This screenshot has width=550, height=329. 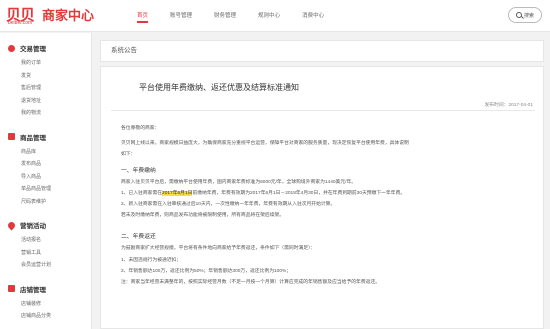 I want to click on sidebar-group-title: 交易管理, so click(x=33, y=49).